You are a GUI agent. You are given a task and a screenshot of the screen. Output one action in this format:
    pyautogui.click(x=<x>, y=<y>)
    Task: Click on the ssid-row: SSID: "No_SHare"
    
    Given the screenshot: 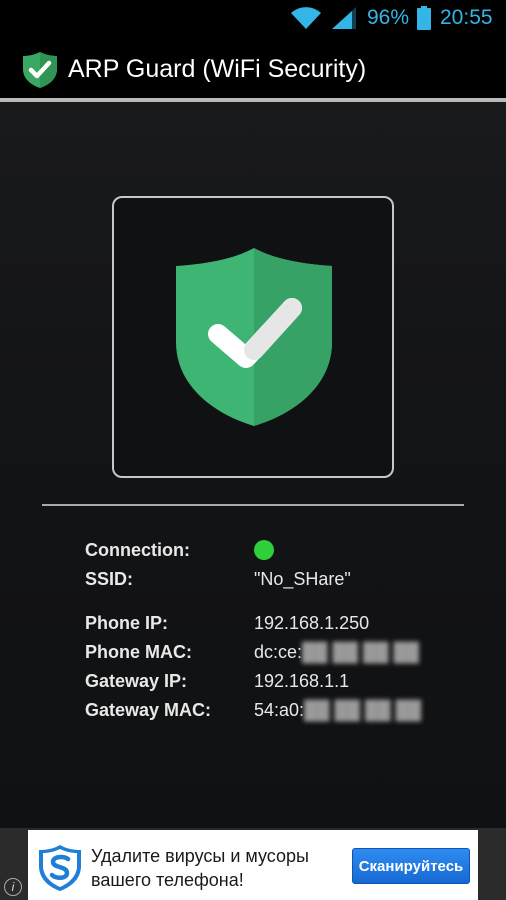 What is the action you would take?
    pyautogui.click(x=275, y=579)
    